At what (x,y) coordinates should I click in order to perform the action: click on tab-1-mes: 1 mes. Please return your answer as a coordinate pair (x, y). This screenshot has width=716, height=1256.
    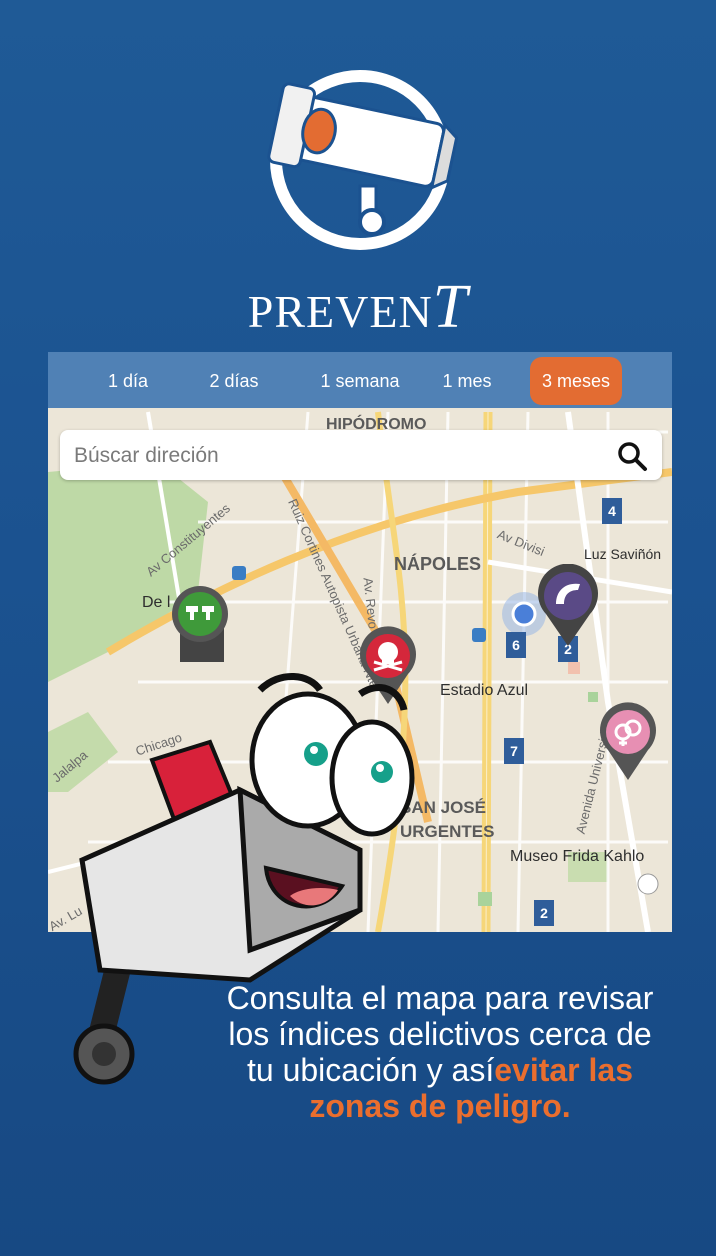
    Looking at the image, I should click on (467, 381).